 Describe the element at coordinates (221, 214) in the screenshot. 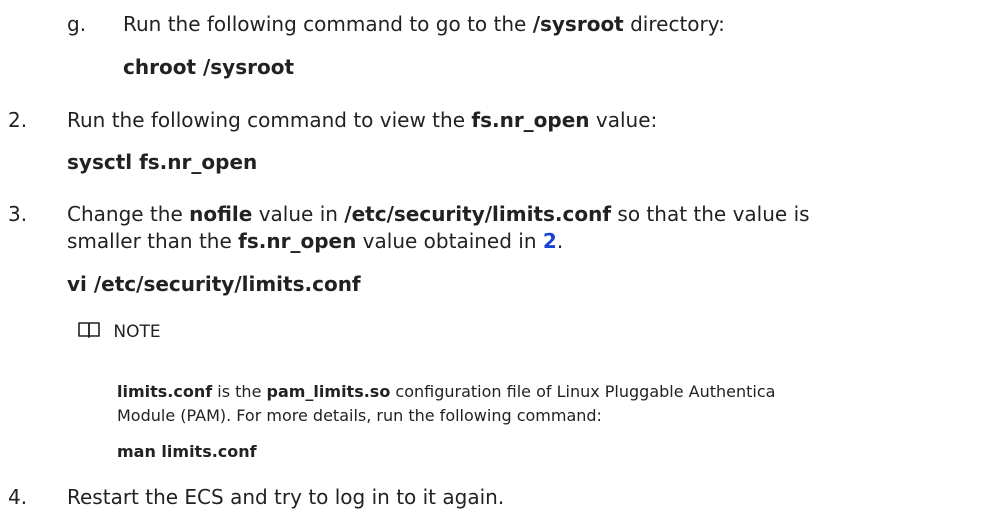

I see `step-3-nofile: nofile` at that location.